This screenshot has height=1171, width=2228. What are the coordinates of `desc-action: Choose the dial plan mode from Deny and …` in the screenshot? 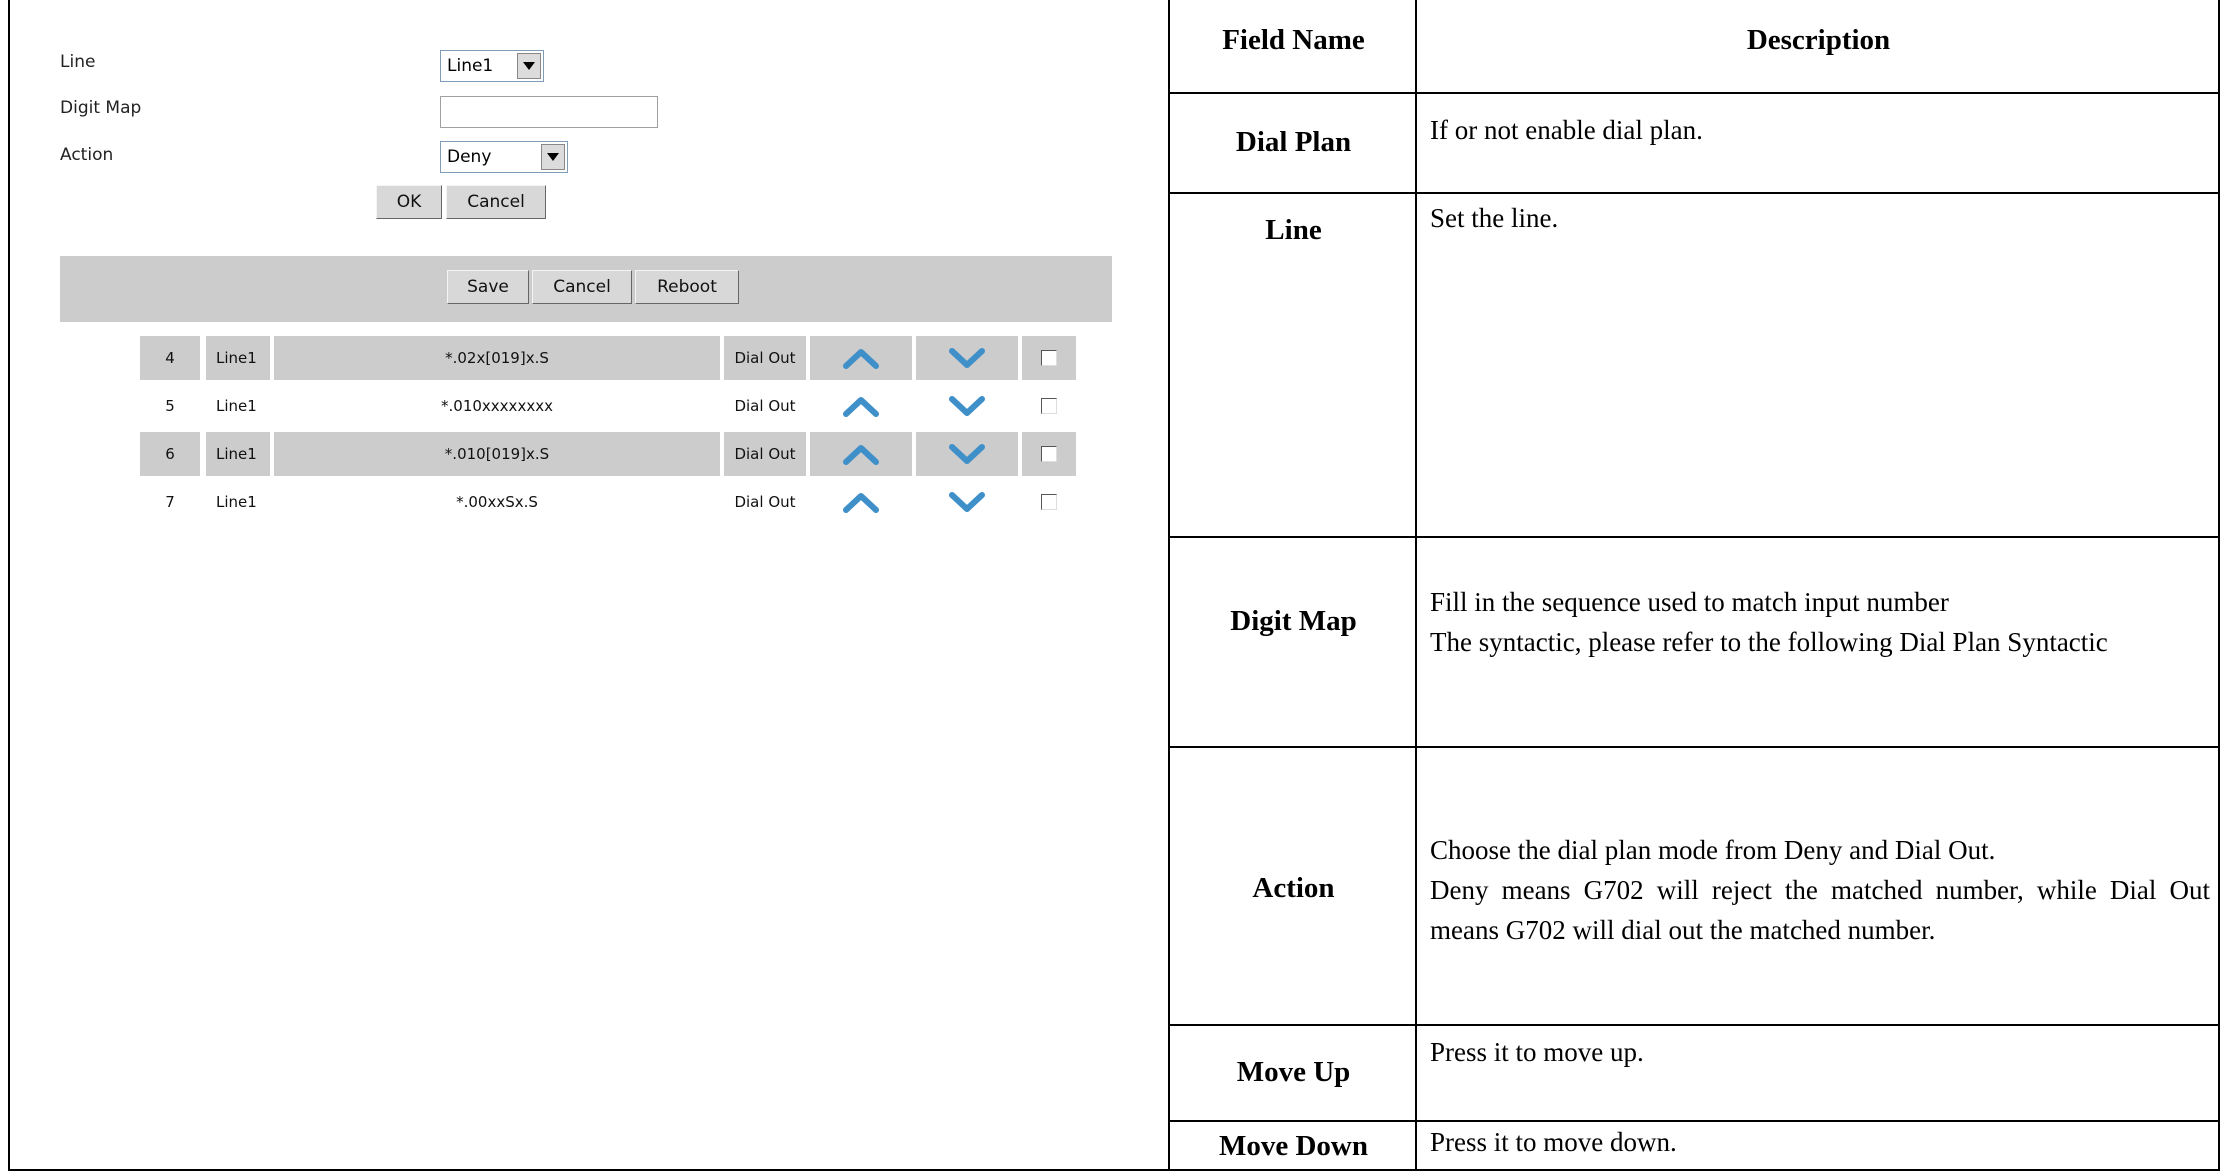 It's located at (1820, 890).